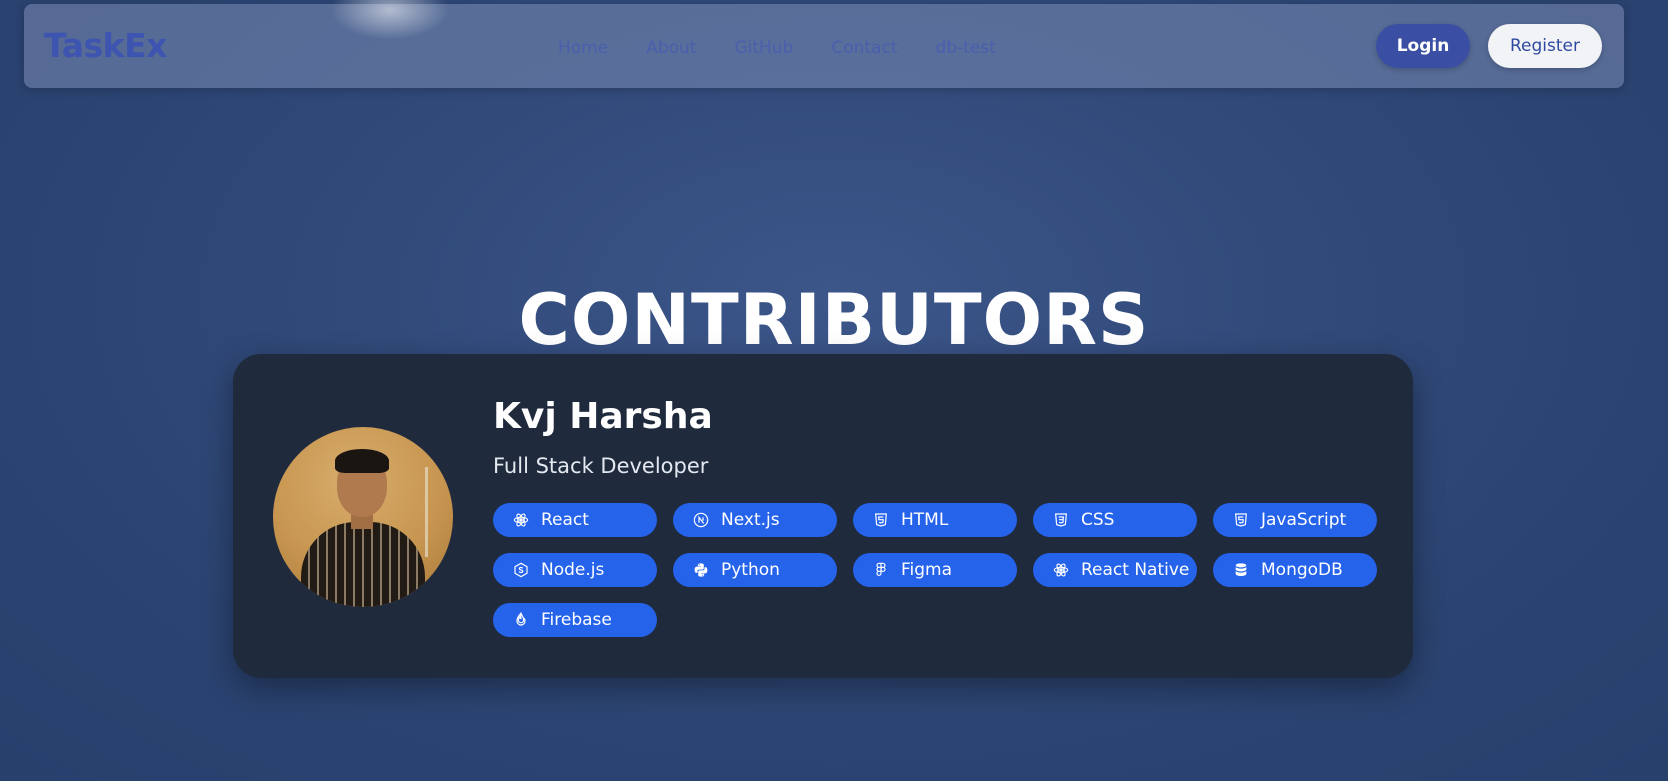 The width and height of the screenshot is (1668, 781). What do you see at coordinates (1304, 520) in the screenshot?
I see `skill-label: JavaScript` at bounding box center [1304, 520].